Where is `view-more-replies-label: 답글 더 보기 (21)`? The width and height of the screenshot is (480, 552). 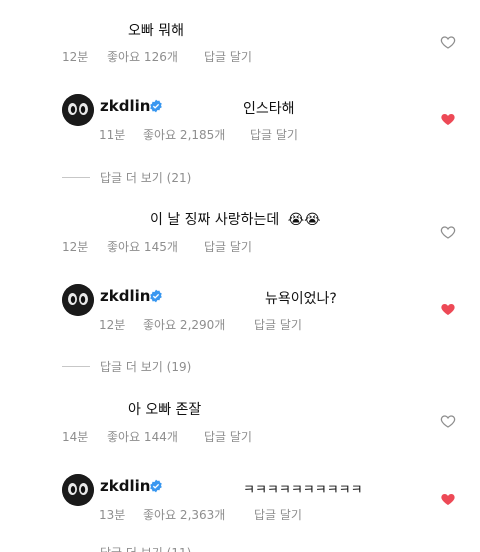
view-more-replies-label: 답글 더 보기 (21) is located at coordinates (146, 178).